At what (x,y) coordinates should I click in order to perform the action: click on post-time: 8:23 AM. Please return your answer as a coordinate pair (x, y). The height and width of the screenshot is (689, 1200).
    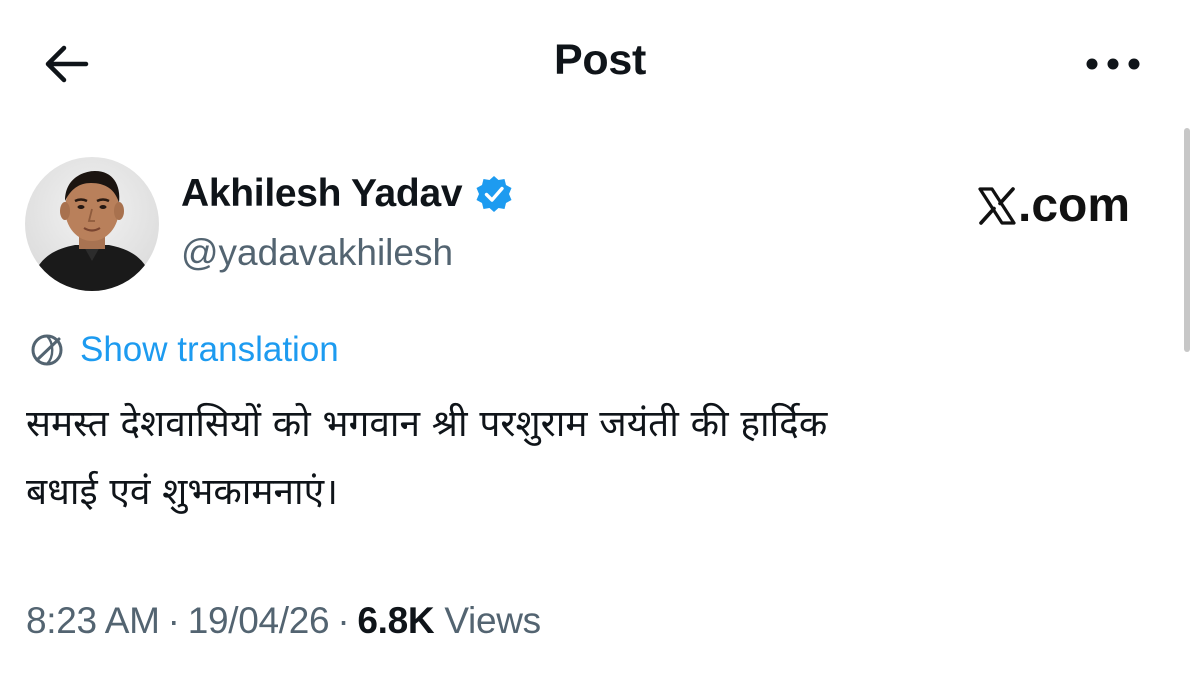
    Looking at the image, I should click on (93, 621).